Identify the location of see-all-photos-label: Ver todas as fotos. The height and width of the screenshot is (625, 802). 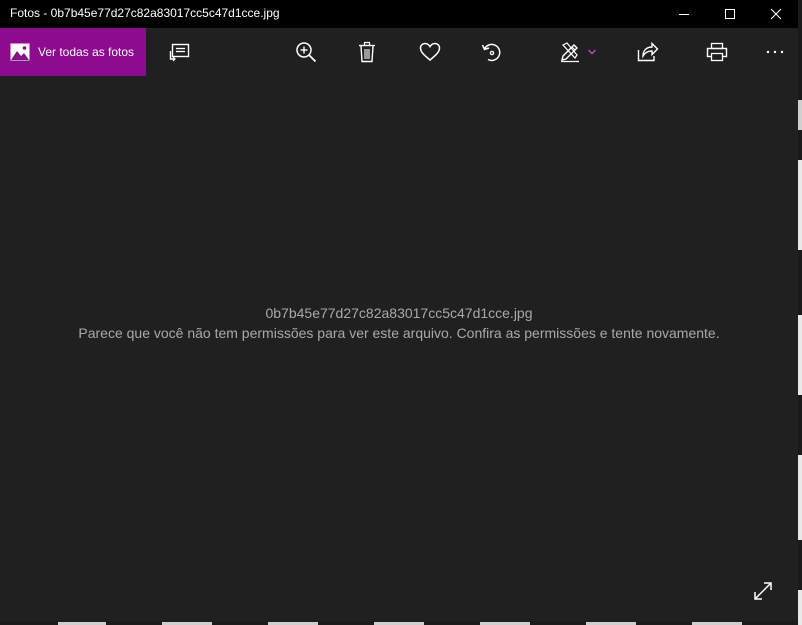
(86, 52).